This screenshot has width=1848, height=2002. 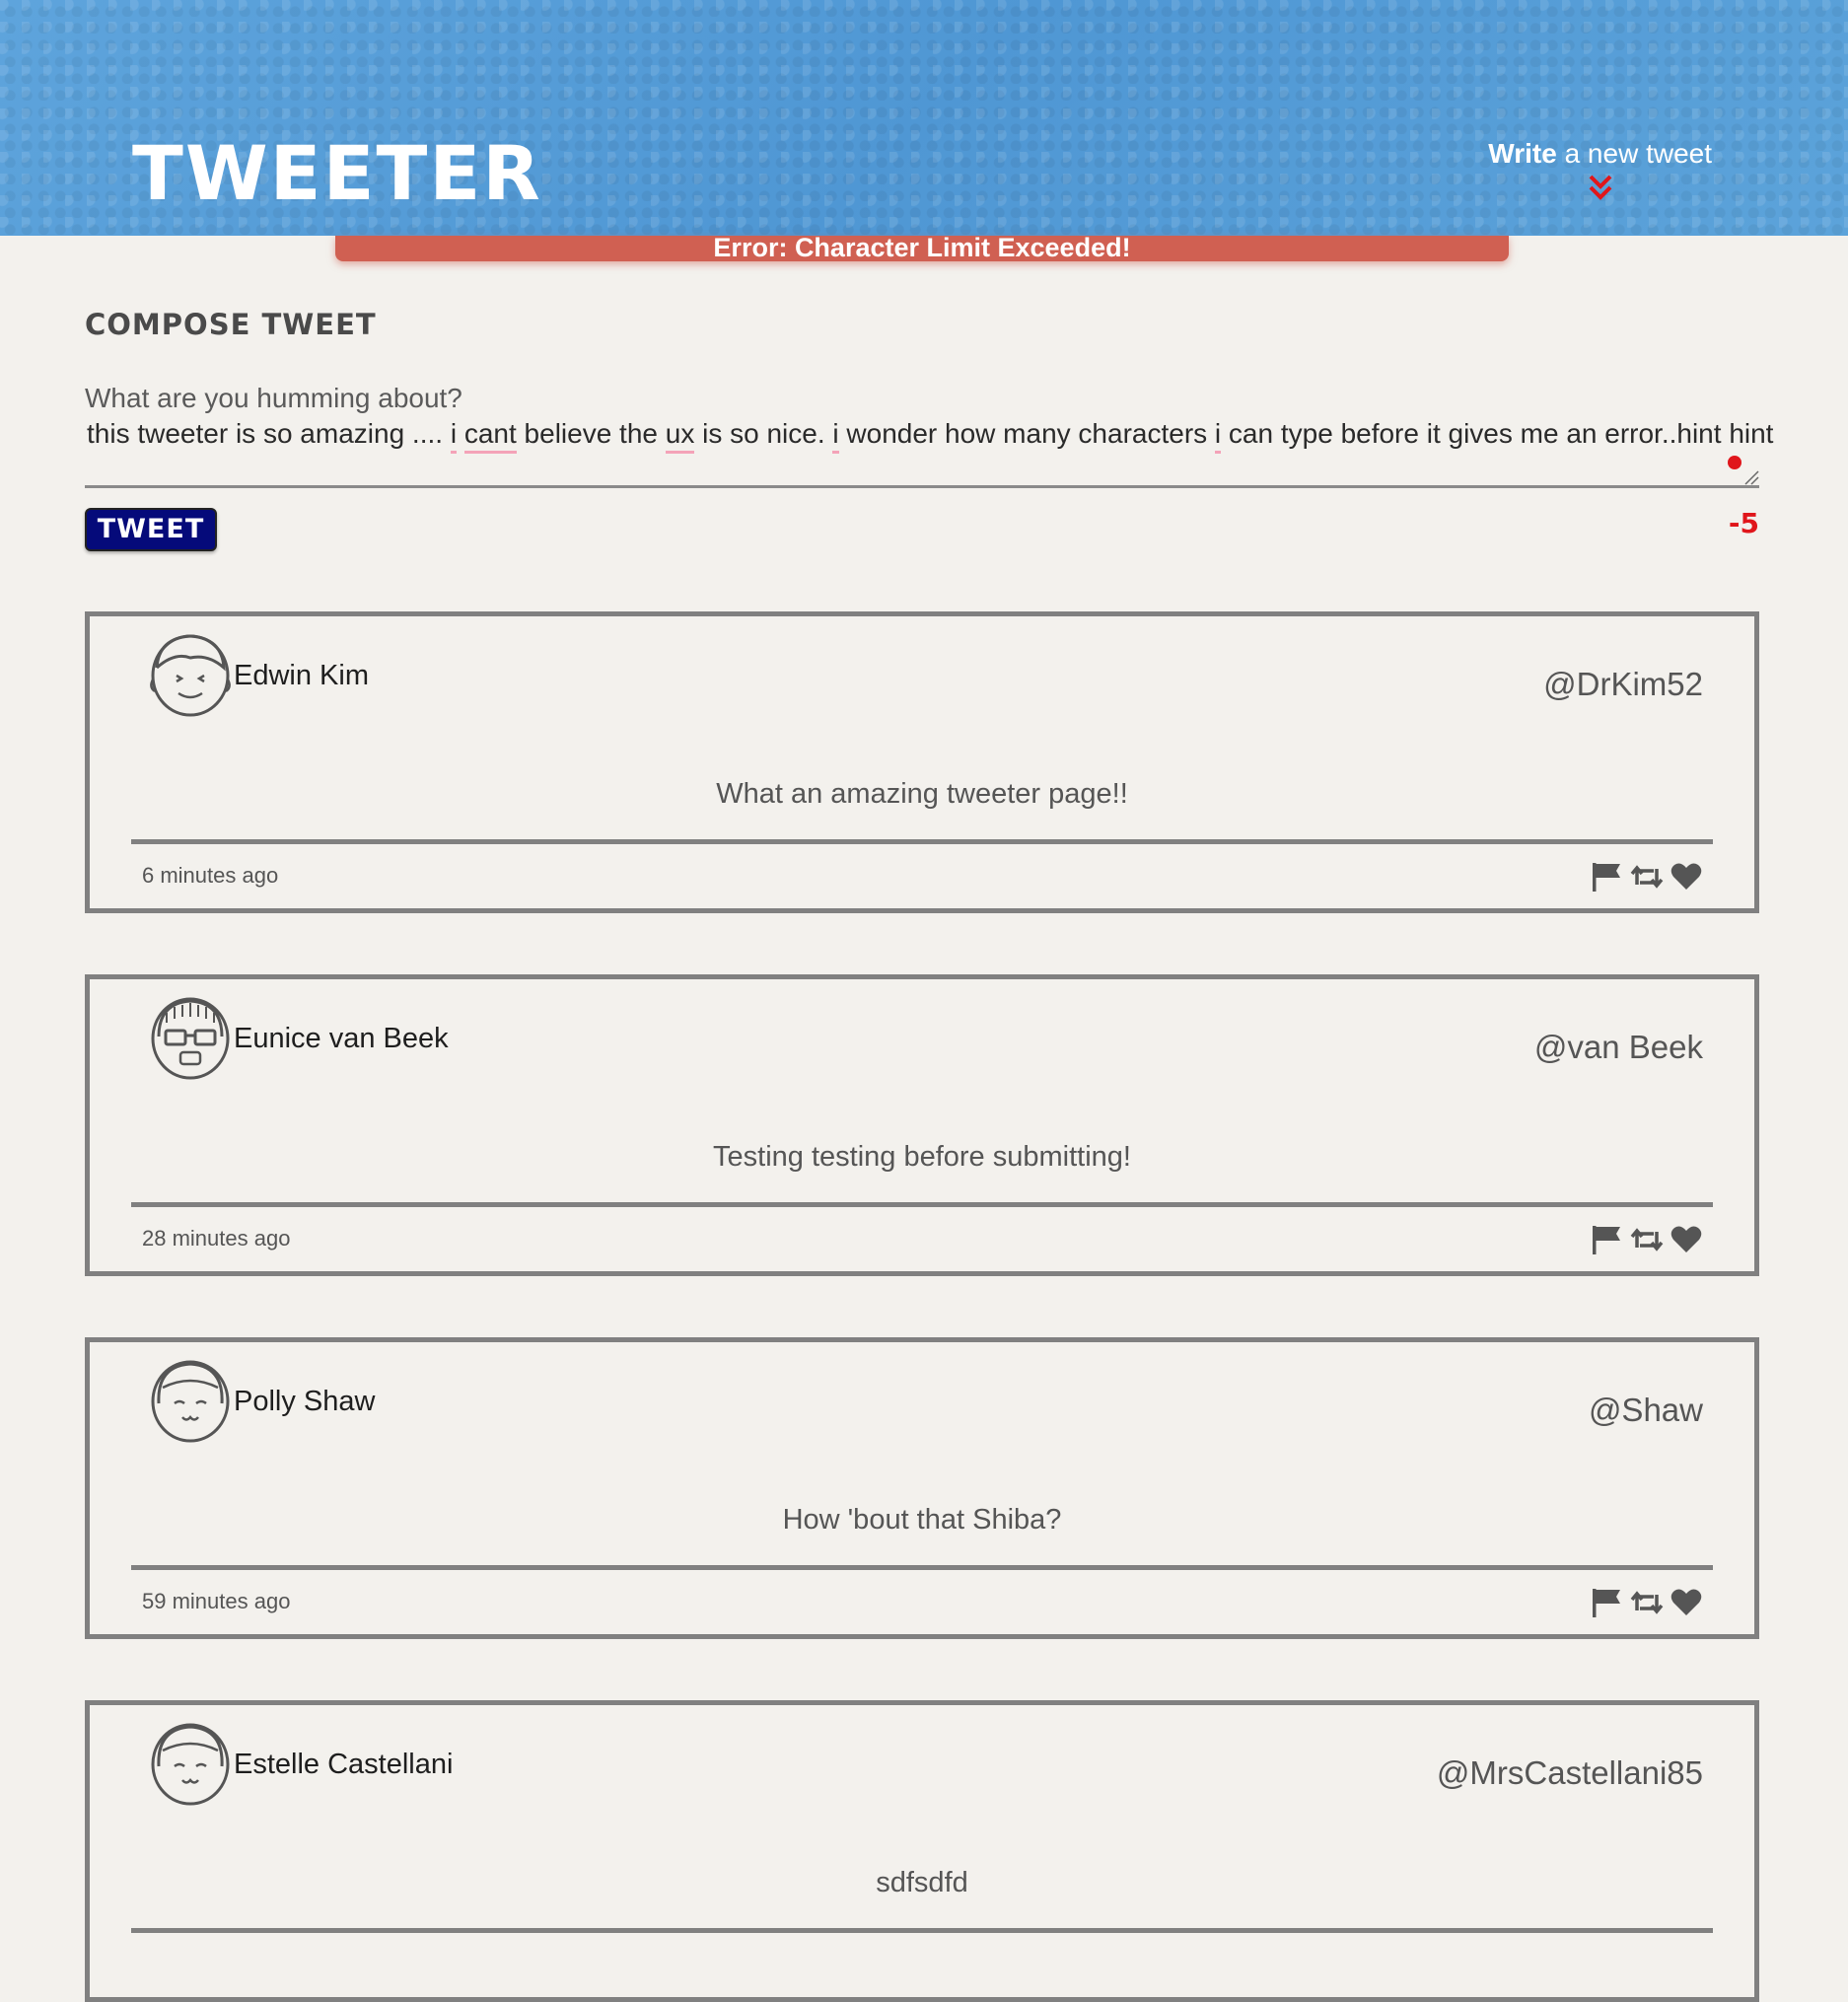 I want to click on misspelled-word: ux, so click(x=680, y=436).